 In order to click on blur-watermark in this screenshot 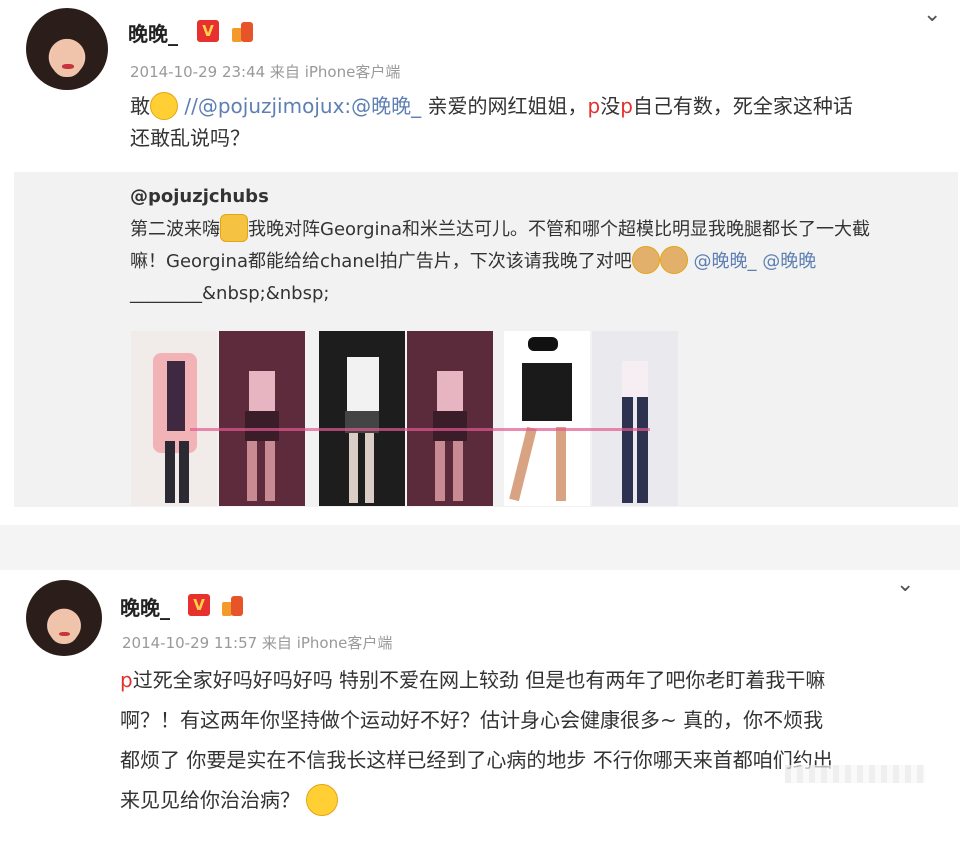, I will do `click(855, 774)`.